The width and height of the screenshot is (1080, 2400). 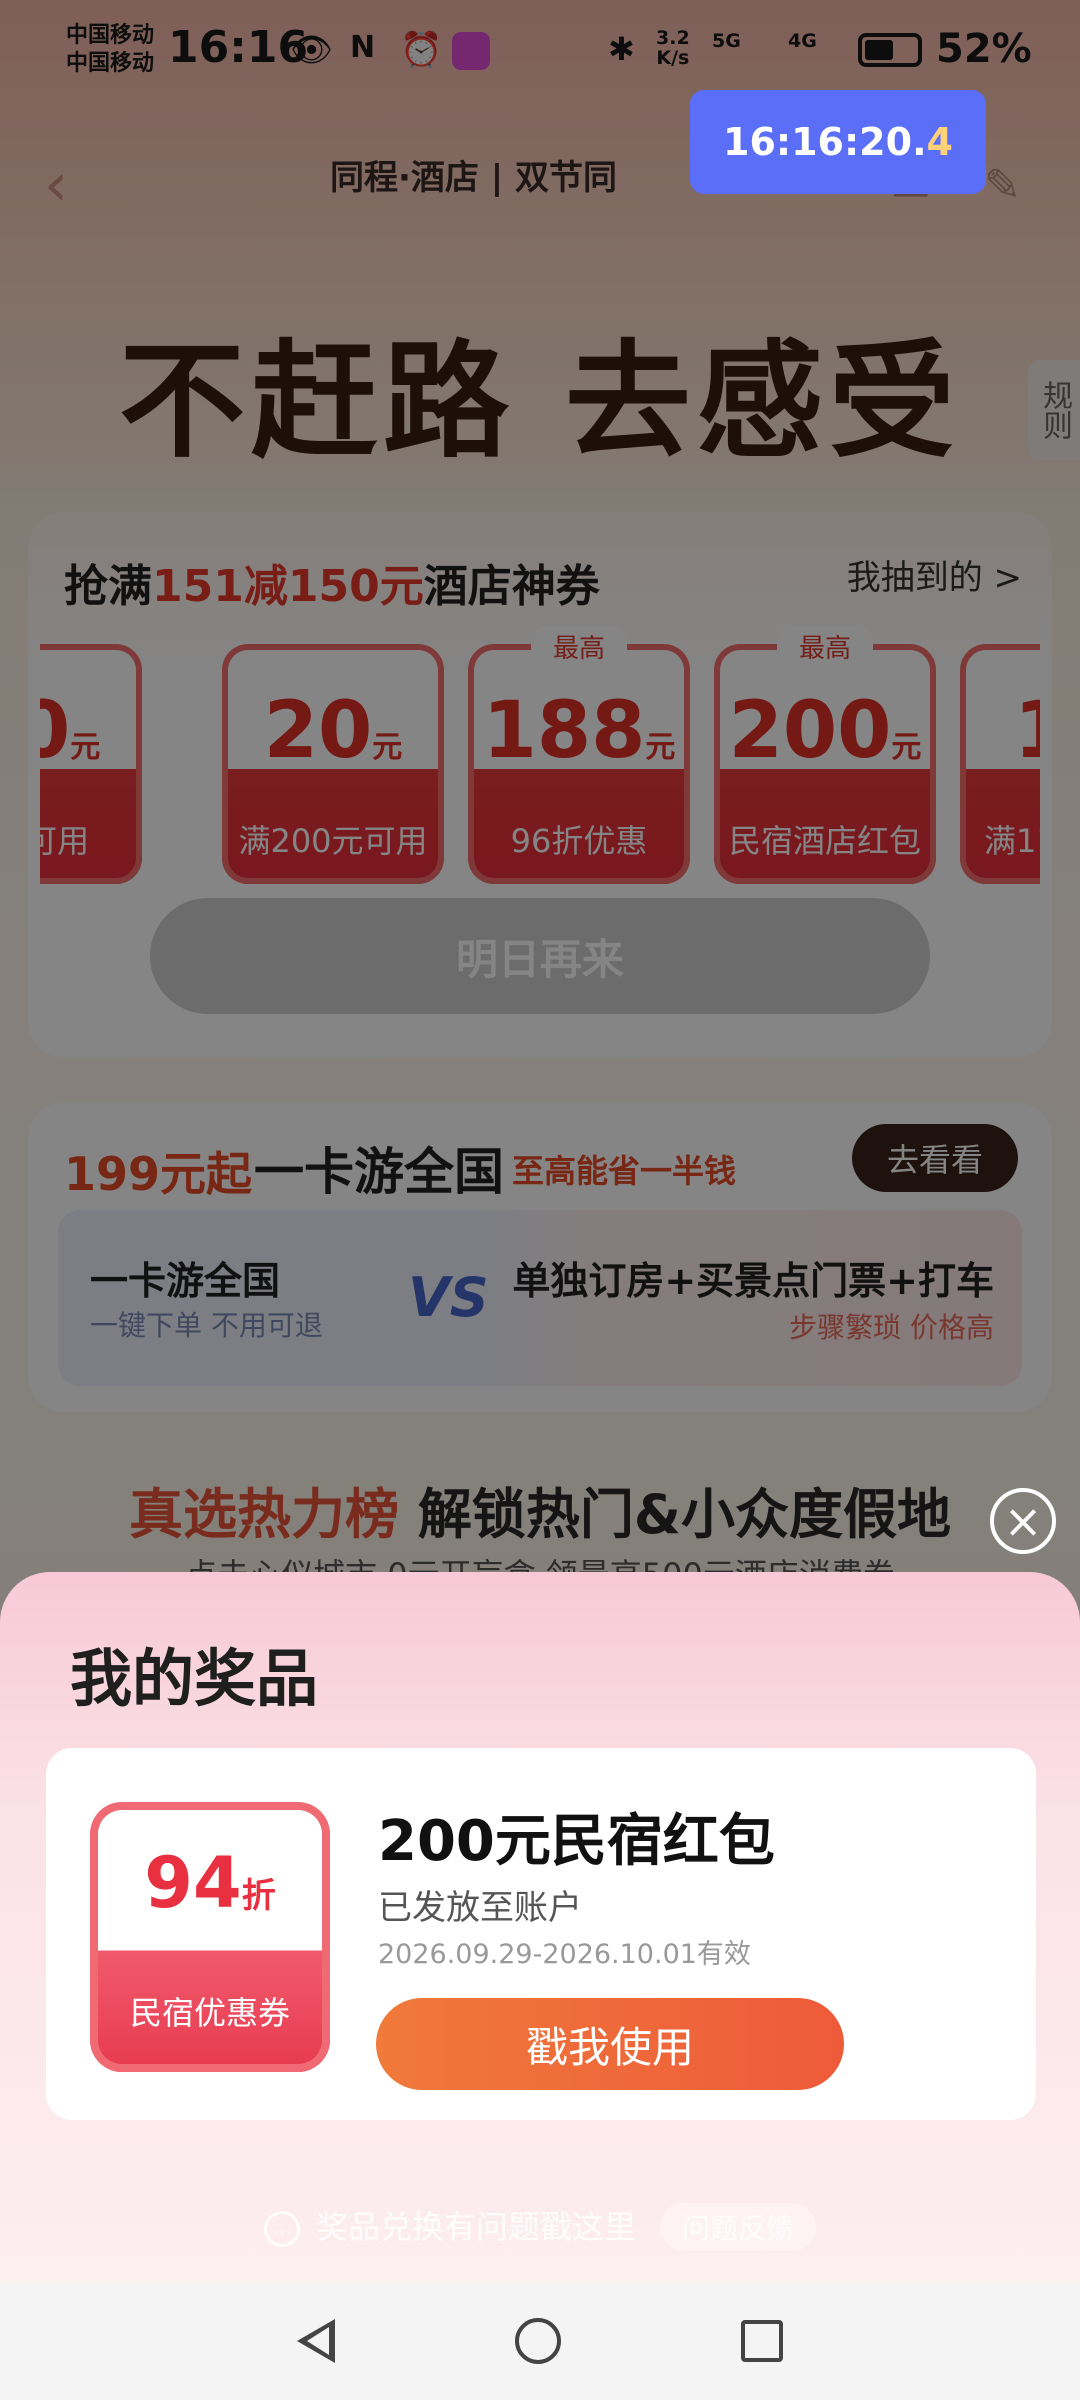 I want to click on system-nav-bar, so click(x=540, y=2341).